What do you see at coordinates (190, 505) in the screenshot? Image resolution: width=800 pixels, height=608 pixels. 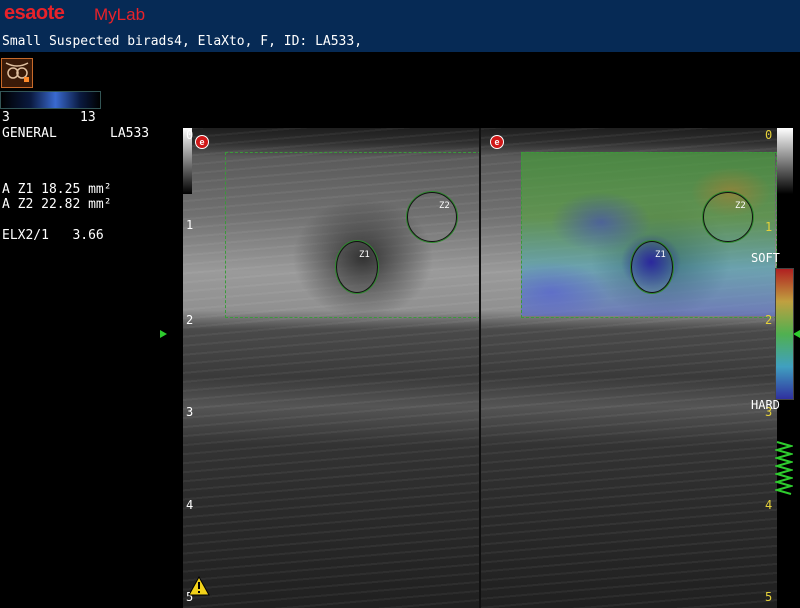 I see `depth-tick-4: 4` at bounding box center [190, 505].